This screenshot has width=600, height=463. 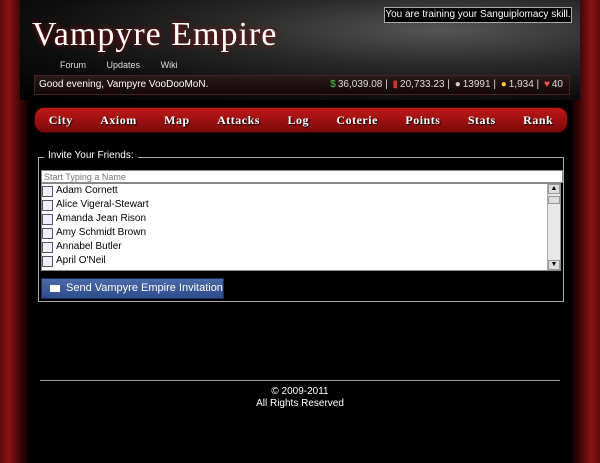 What do you see at coordinates (91, 155) in the screenshot?
I see `invite-legend: Invite Your Friends:` at bounding box center [91, 155].